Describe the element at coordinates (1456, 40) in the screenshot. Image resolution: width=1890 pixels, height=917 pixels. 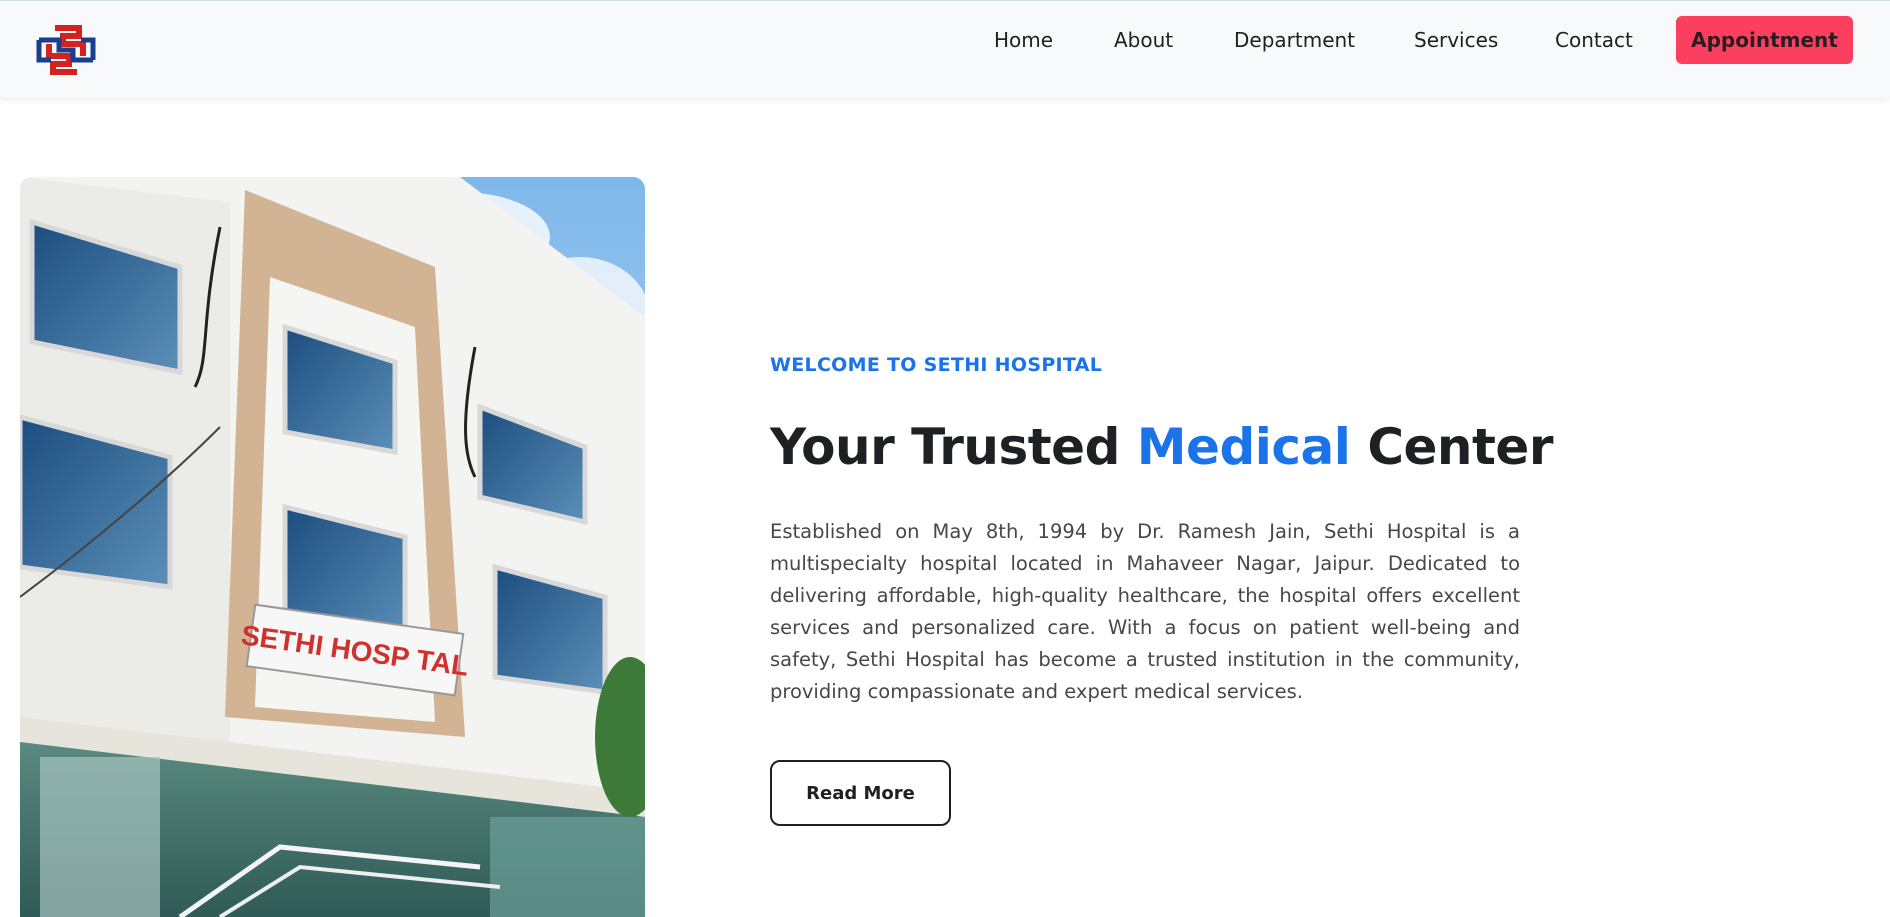
I see `nav-services-link: Services` at that location.